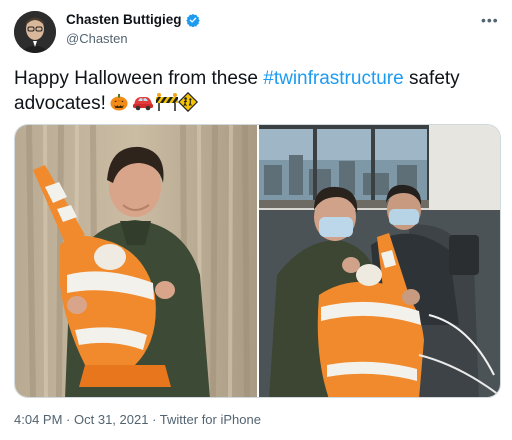 The height and width of the screenshot is (440, 512). Describe the element at coordinates (119, 102) in the screenshot. I see `jack-o-lantern-emoji` at that location.